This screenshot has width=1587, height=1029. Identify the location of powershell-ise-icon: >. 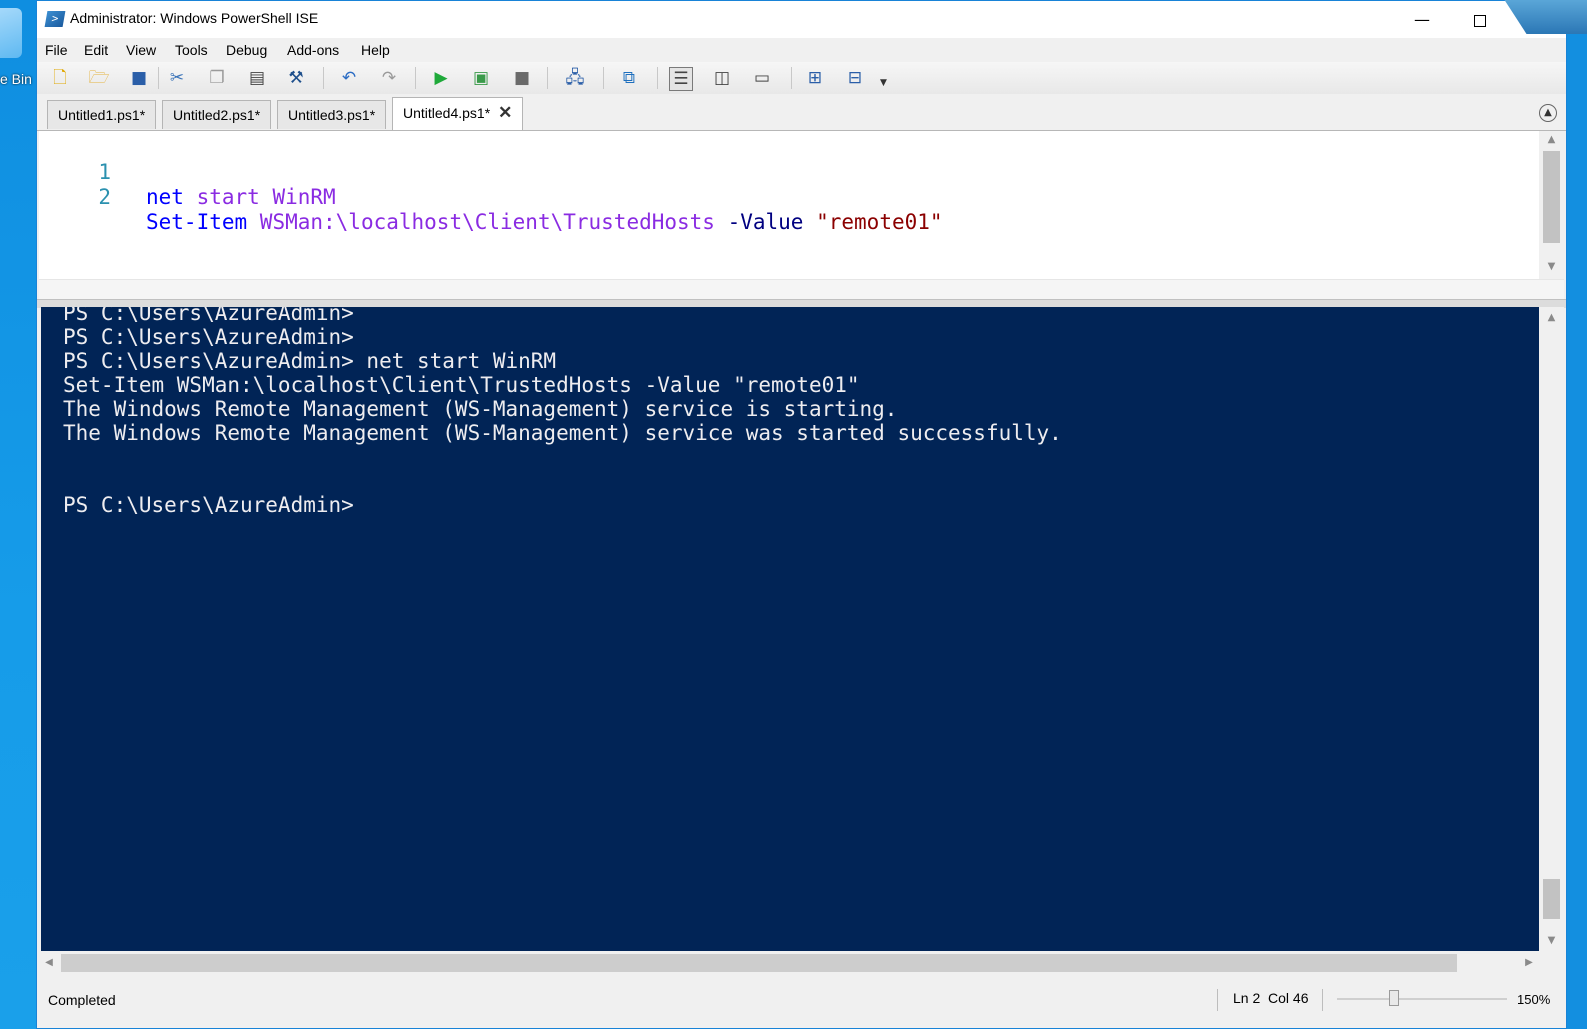
(55, 19).